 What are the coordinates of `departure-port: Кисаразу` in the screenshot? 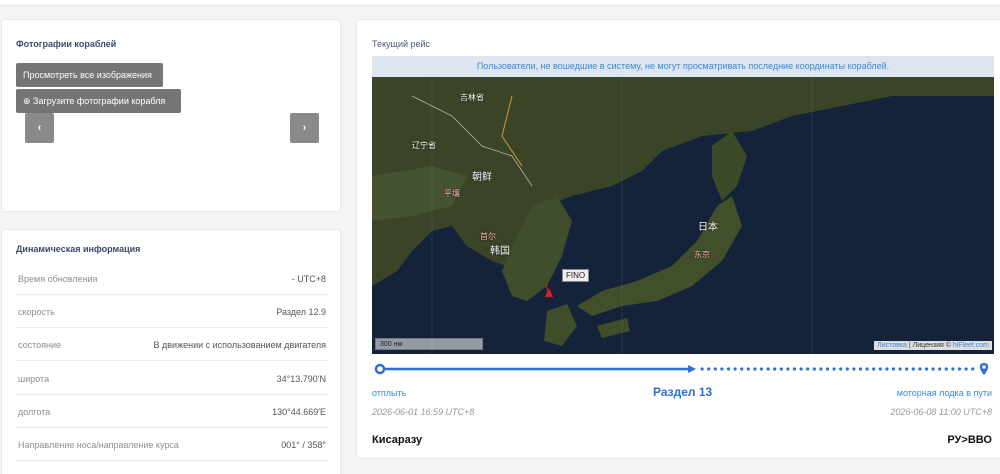 It's located at (397, 440).